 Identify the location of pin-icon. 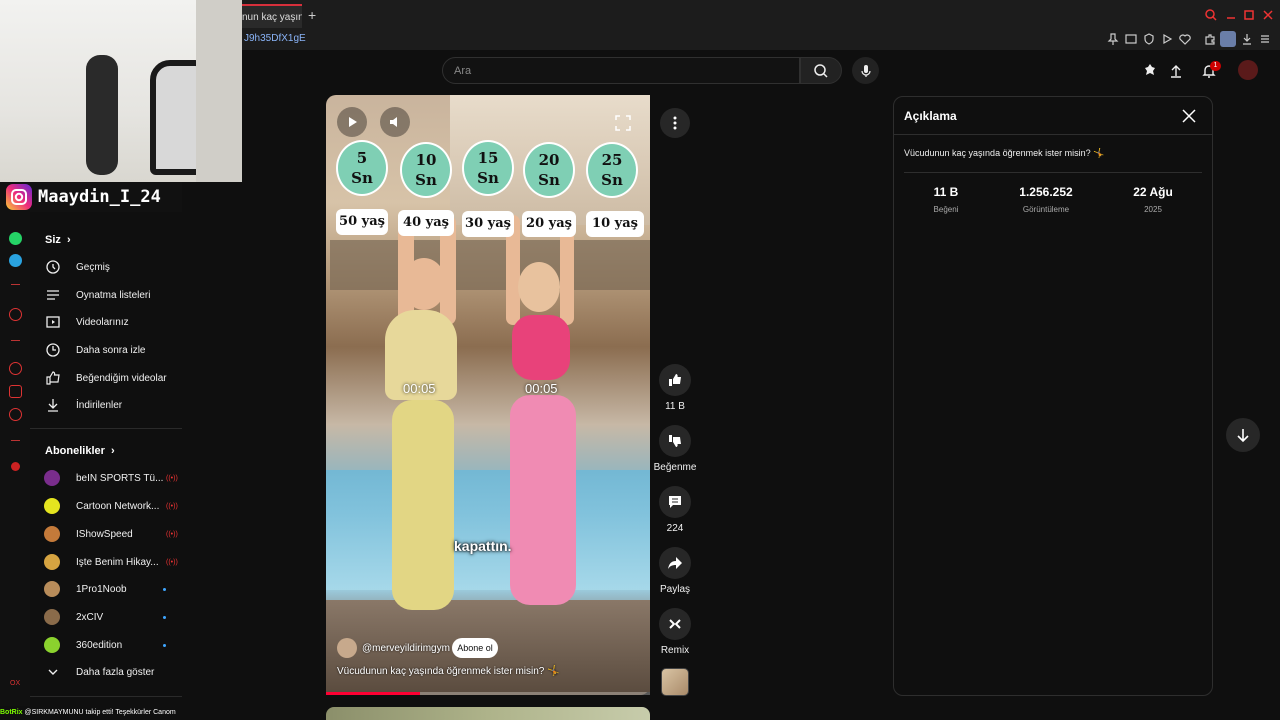
(1113, 39).